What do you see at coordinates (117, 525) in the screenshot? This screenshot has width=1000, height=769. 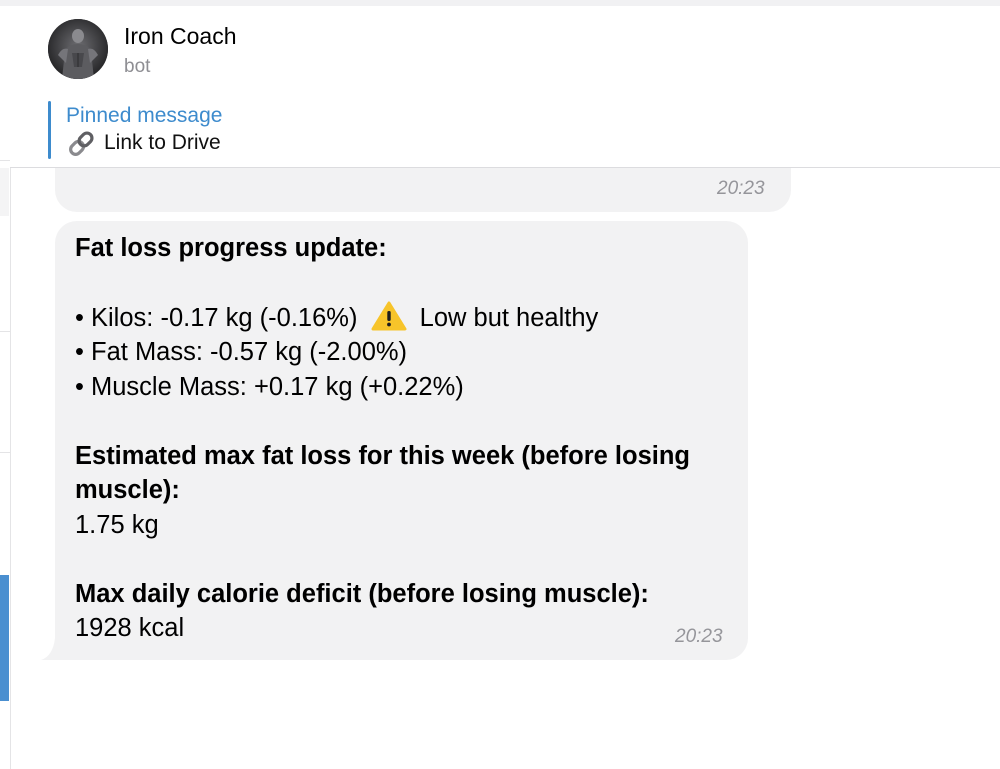 I see `section-estimated-value: 1.75 kg` at bounding box center [117, 525].